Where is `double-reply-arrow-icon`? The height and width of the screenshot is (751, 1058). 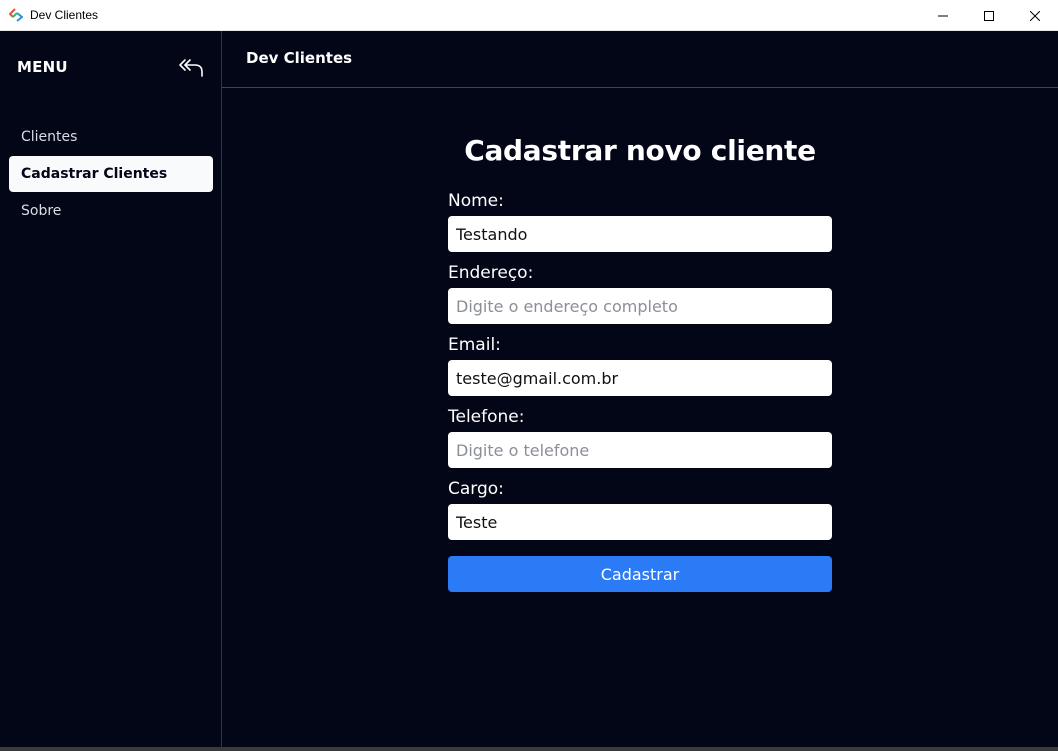
double-reply-arrow-icon is located at coordinates (191, 68).